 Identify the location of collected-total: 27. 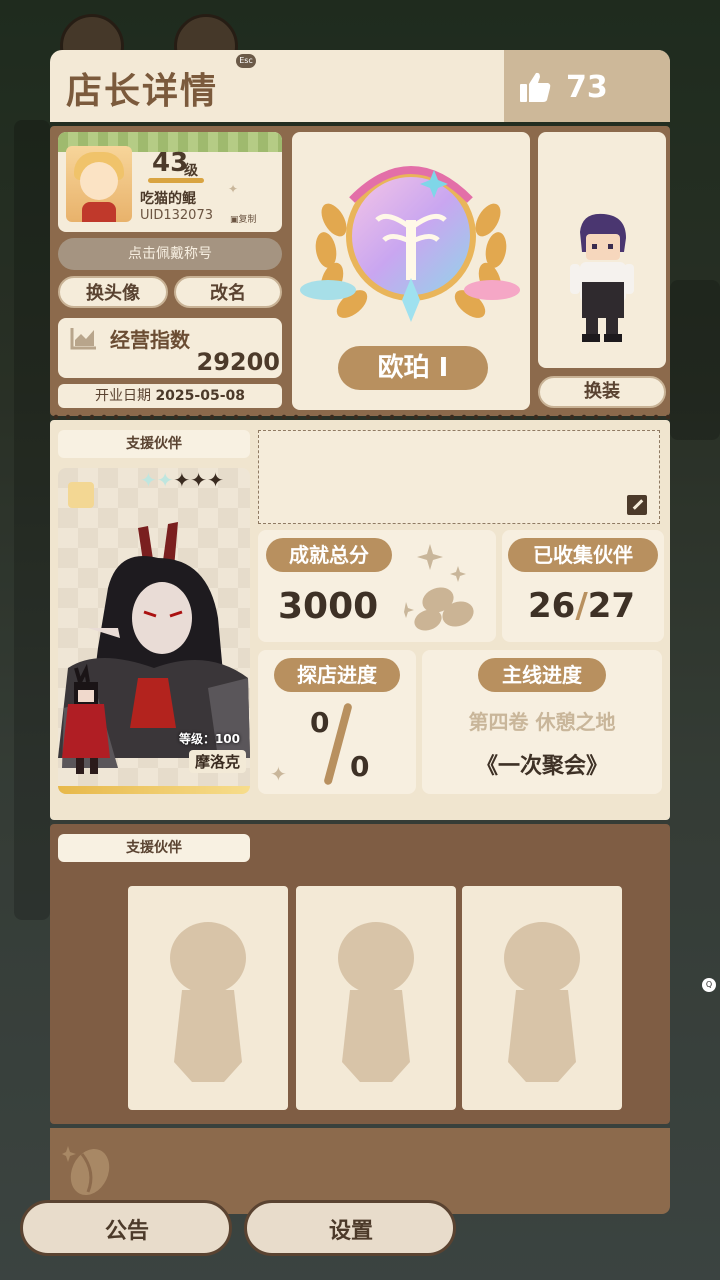
(611, 606).